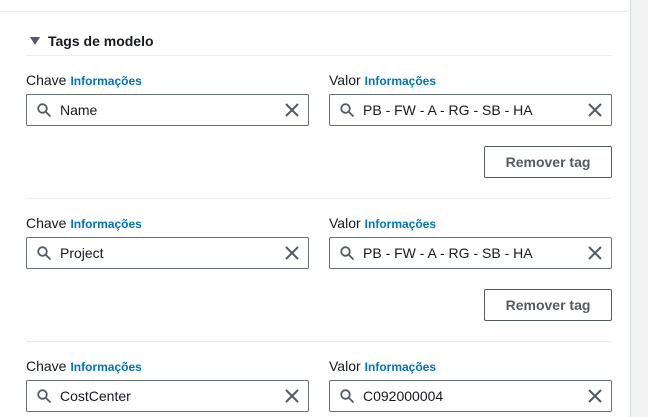 The width and height of the screenshot is (648, 417). I want to click on section-header: Tags de modelo, so click(92, 41).